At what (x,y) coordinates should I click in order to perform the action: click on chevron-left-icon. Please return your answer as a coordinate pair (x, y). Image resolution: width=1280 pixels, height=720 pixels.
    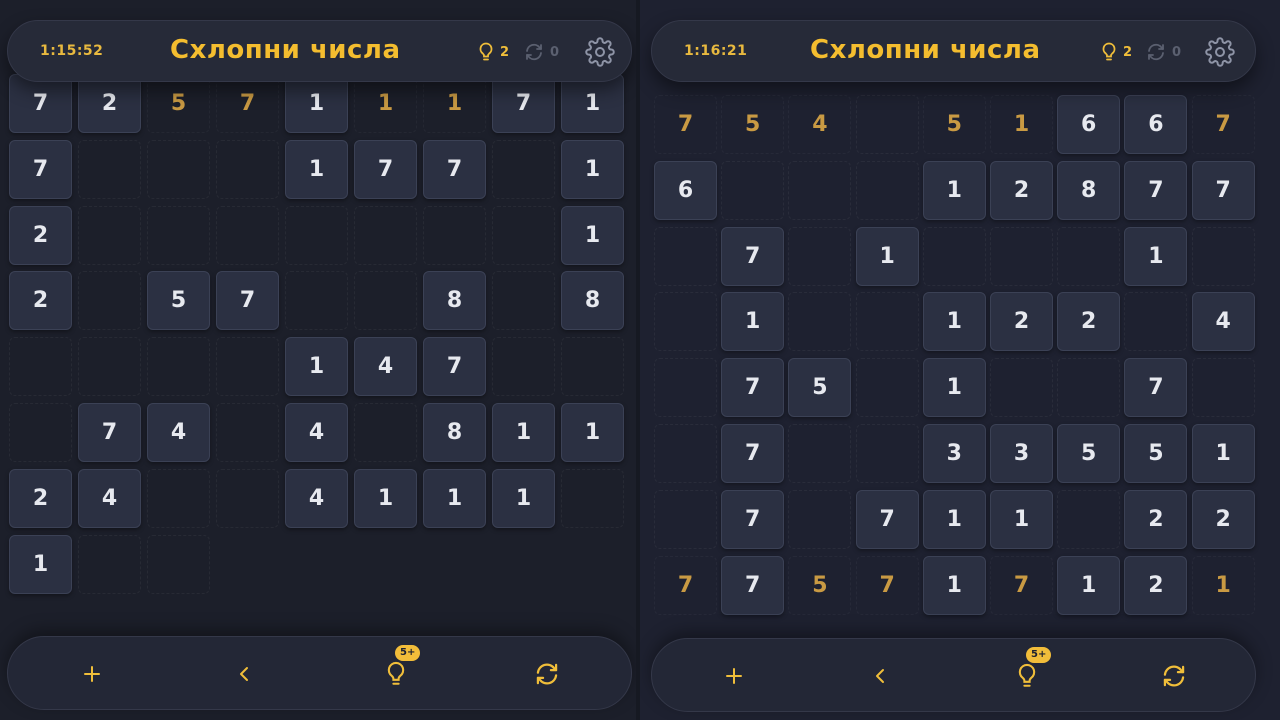
    Looking at the image, I should click on (880, 676).